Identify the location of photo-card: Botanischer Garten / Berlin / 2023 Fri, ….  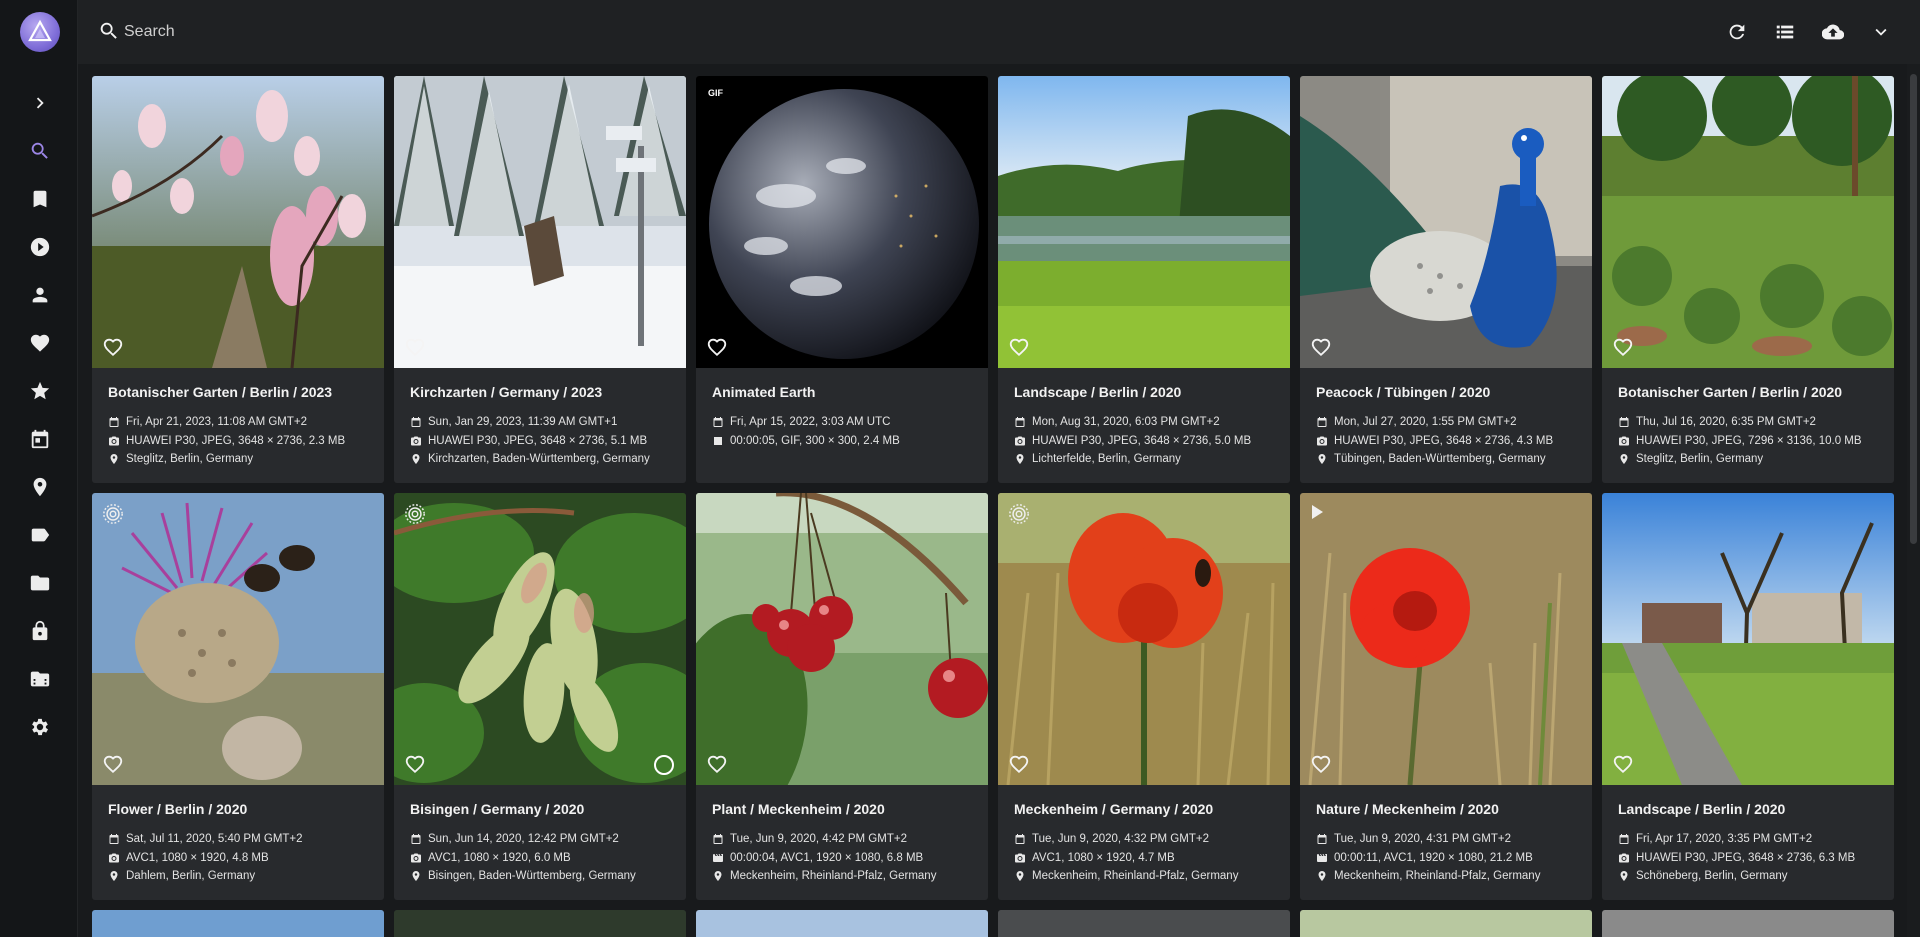
(238, 279).